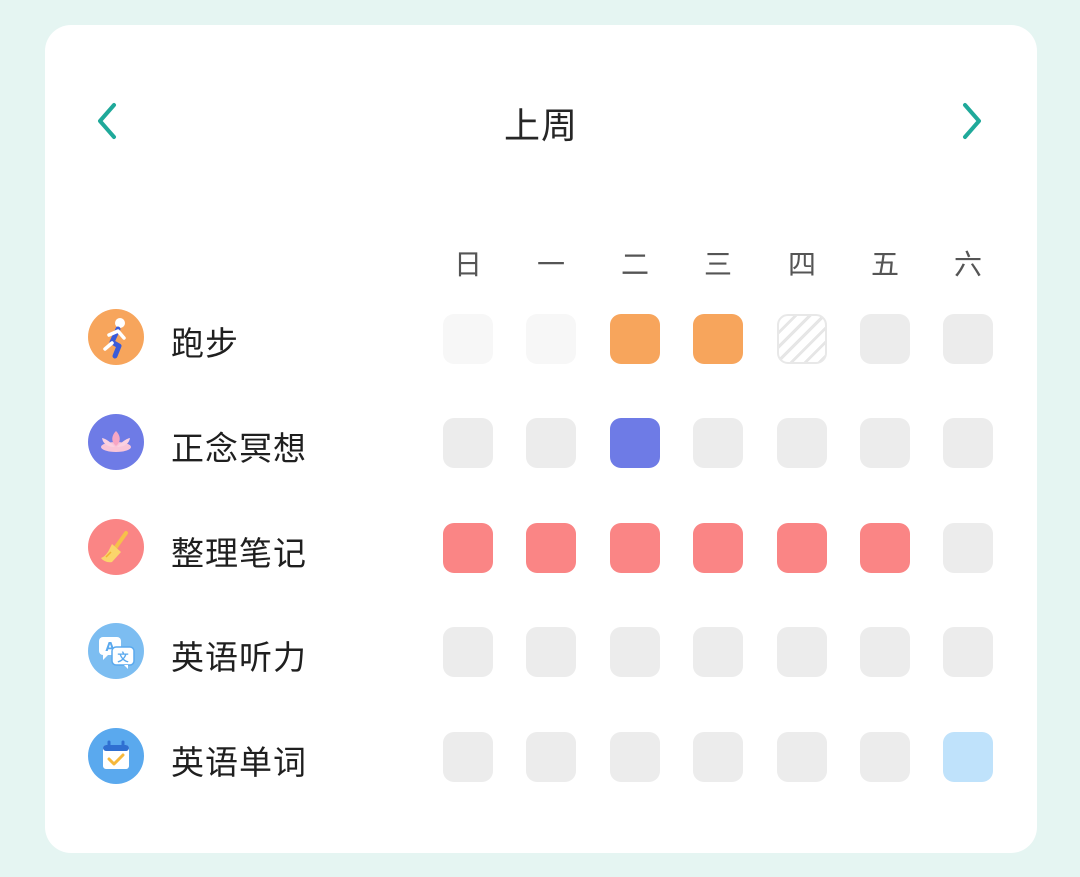 This screenshot has height=877, width=1080. I want to click on habit-name-meditation: 正念冥想, so click(239, 448).